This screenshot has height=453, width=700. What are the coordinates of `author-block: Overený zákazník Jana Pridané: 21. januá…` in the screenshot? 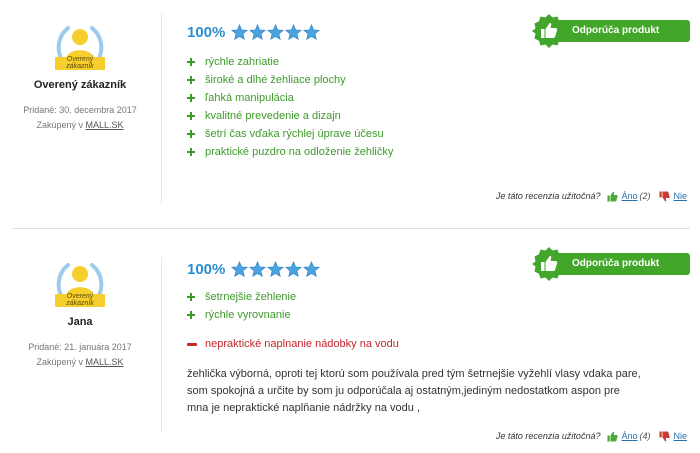 It's located at (80, 313).